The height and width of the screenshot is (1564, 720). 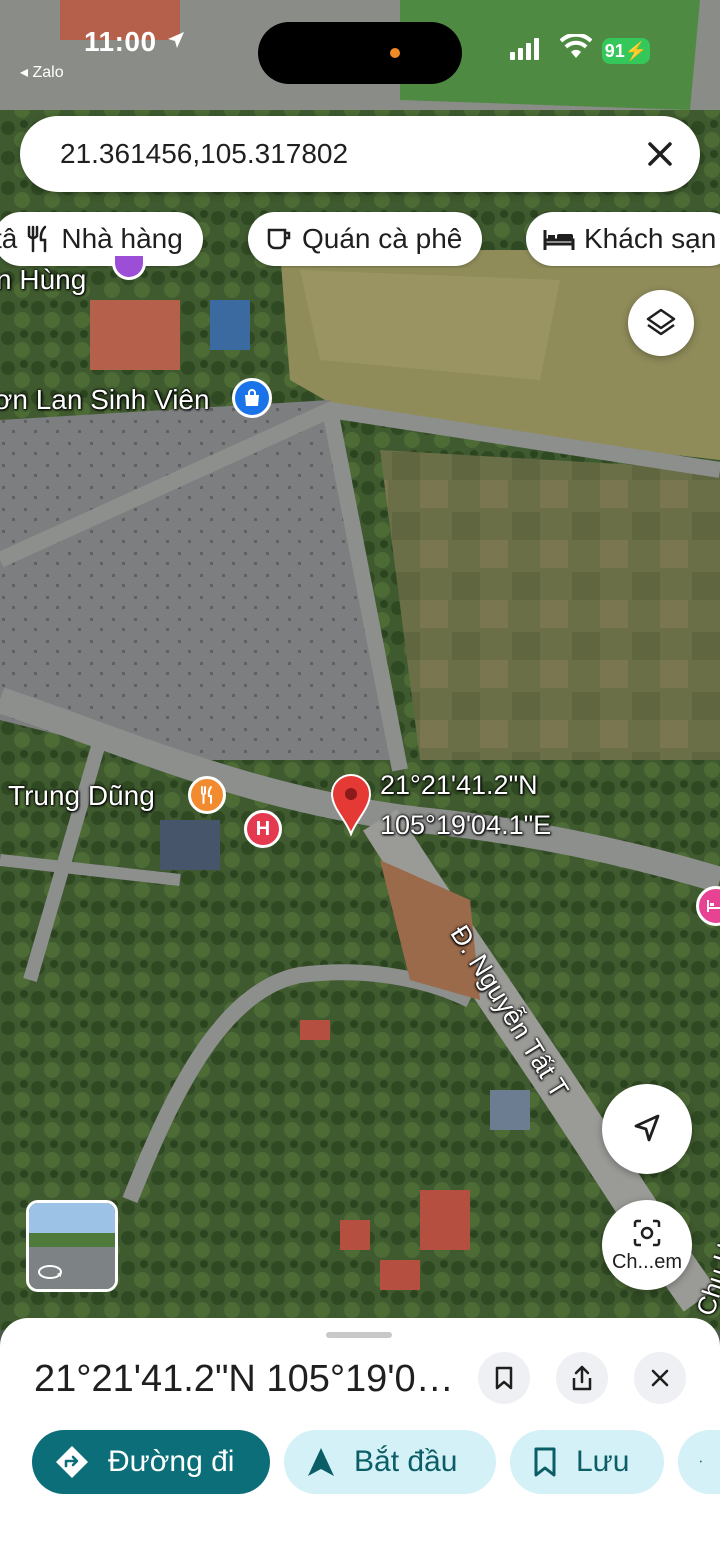 I want to click on close-sheet-button, so click(x=660, y=1378).